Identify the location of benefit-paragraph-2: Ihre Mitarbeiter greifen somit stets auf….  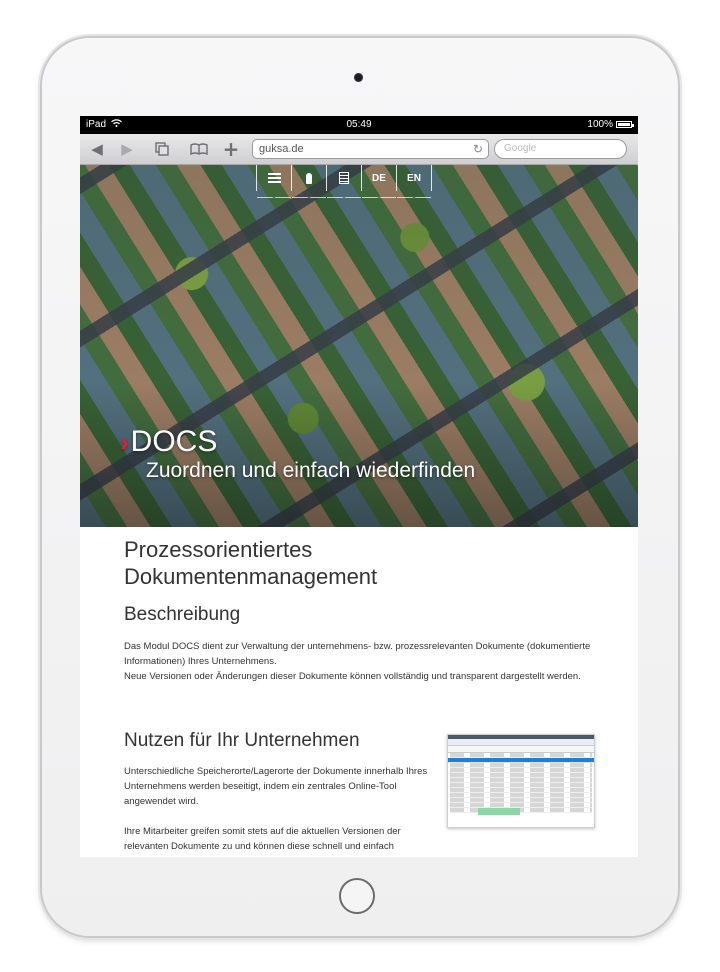
(262, 839).